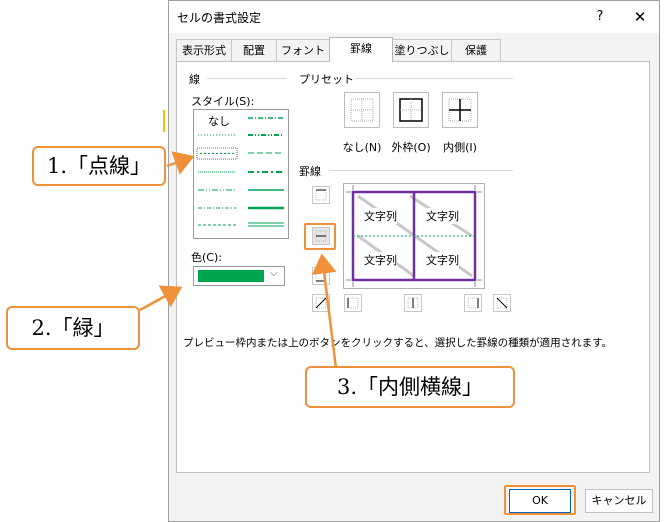 The image size is (670, 522). What do you see at coordinates (238, 260) in the screenshot?
I see `callout-arrows` at bounding box center [238, 260].